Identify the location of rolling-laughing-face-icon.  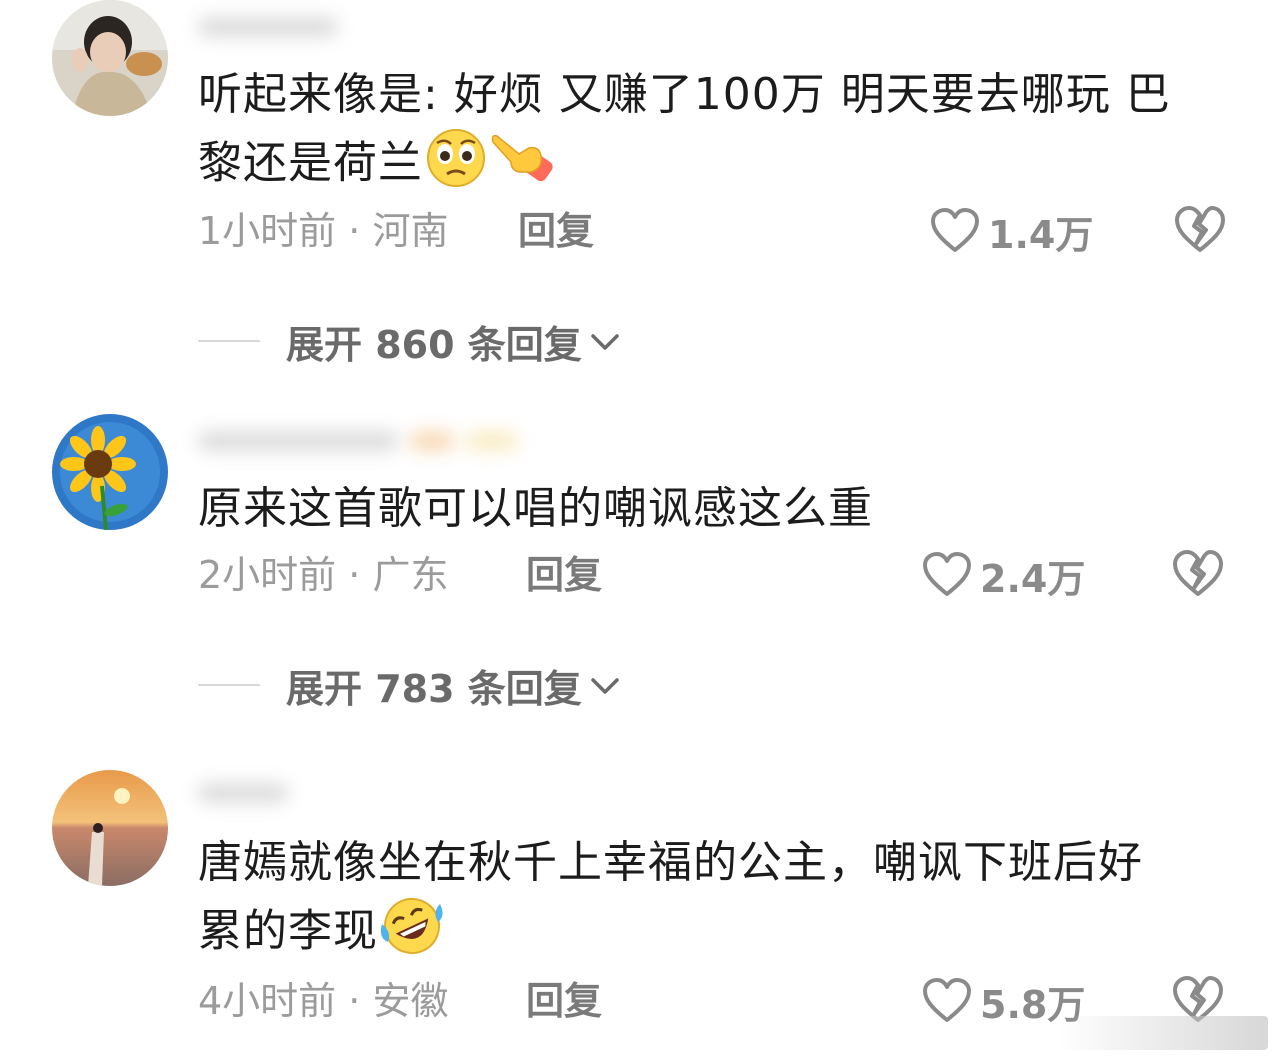
(412, 933).